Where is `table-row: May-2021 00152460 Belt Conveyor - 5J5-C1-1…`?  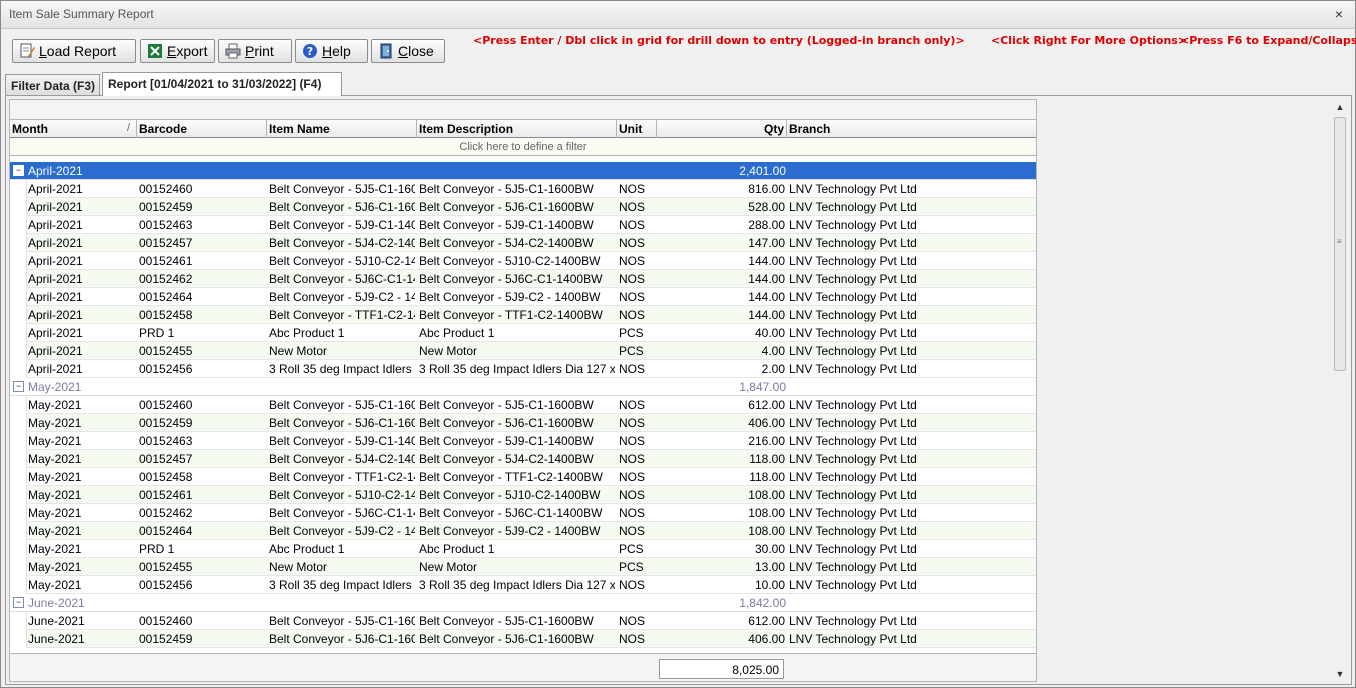 table-row: May-2021 00152460 Belt Conveyor - 5J5-C1-1… is located at coordinates (523, 405).